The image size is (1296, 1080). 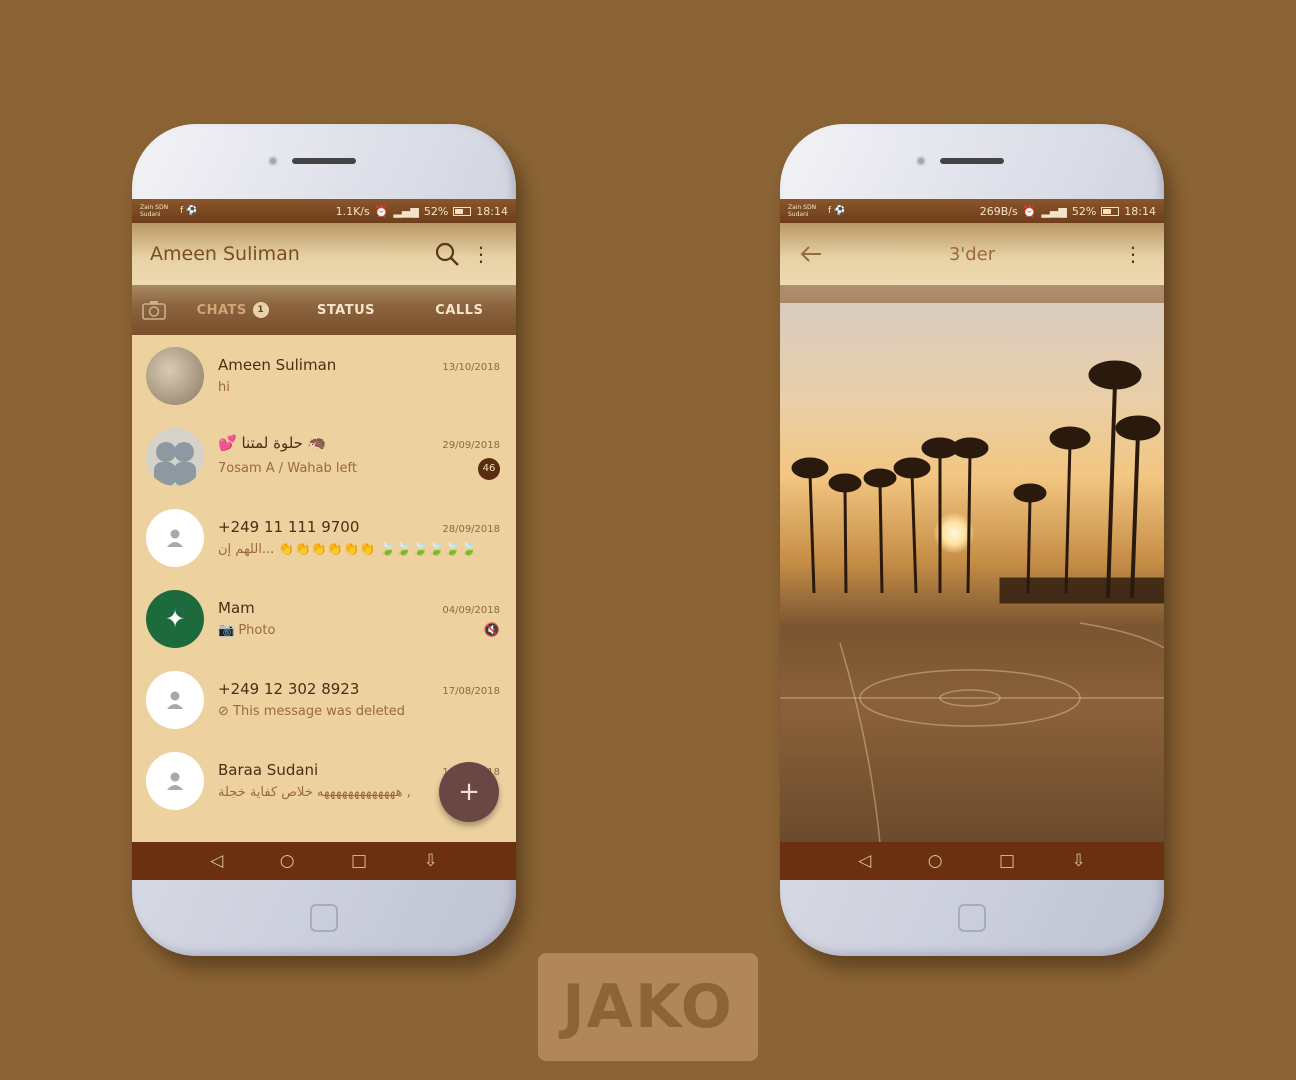 I want to click on chat-date: 04/09/2018, so click(x=471, y=610).